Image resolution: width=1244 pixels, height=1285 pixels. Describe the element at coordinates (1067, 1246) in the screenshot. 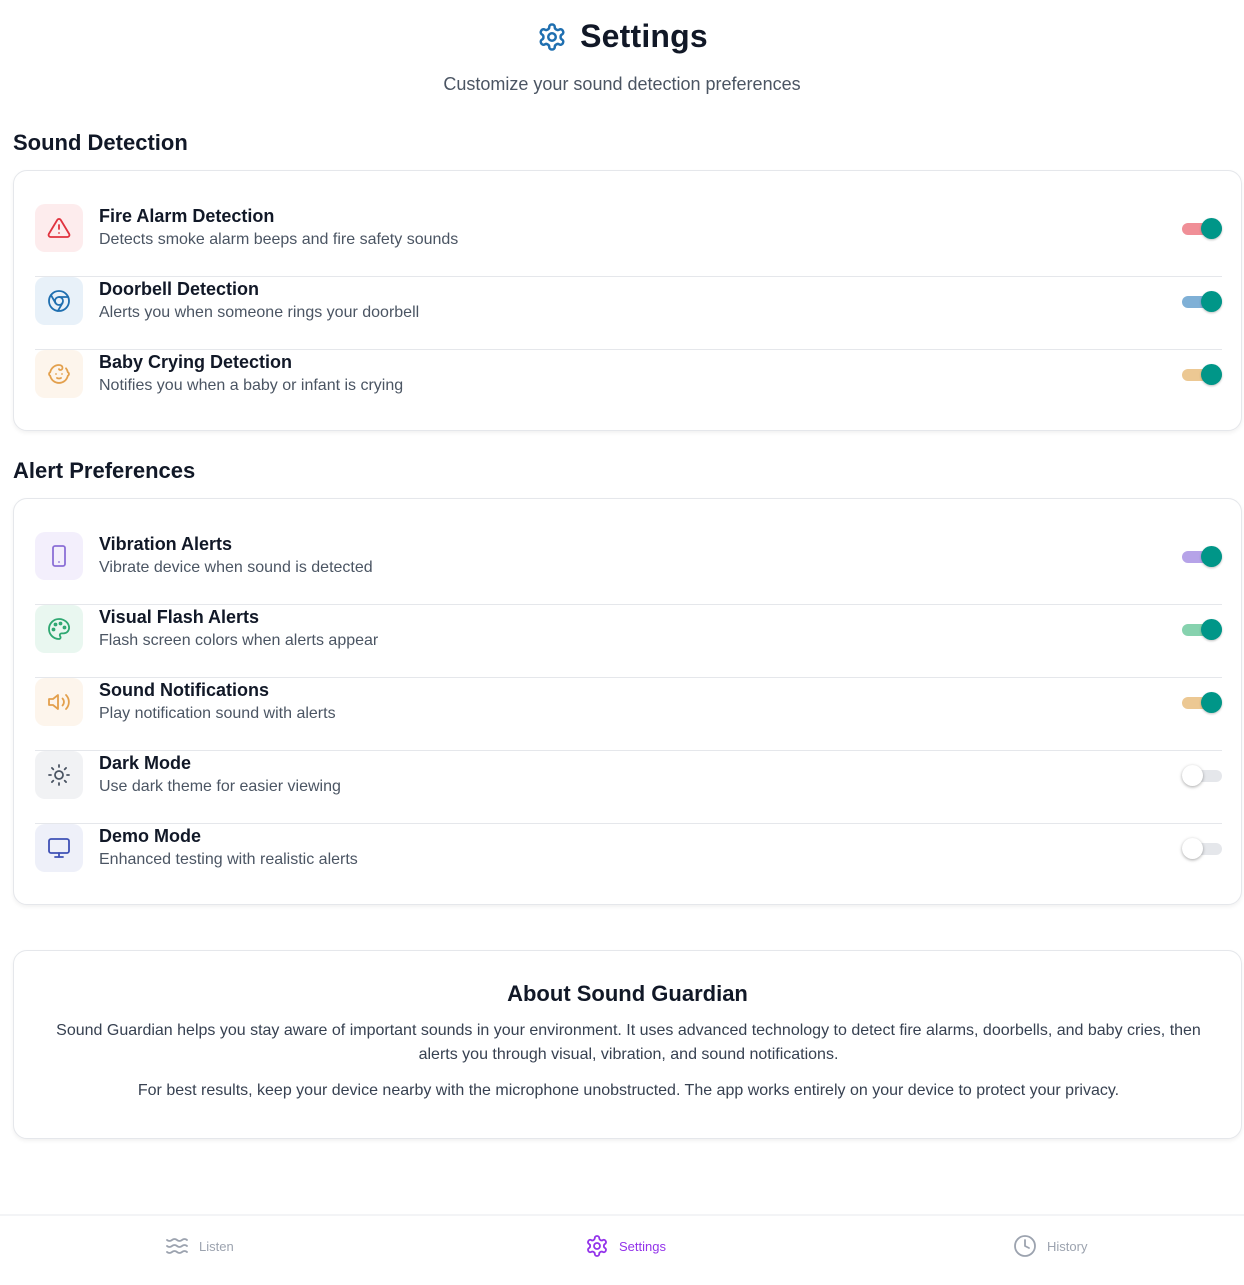

I see `nav-label: History` at that location.